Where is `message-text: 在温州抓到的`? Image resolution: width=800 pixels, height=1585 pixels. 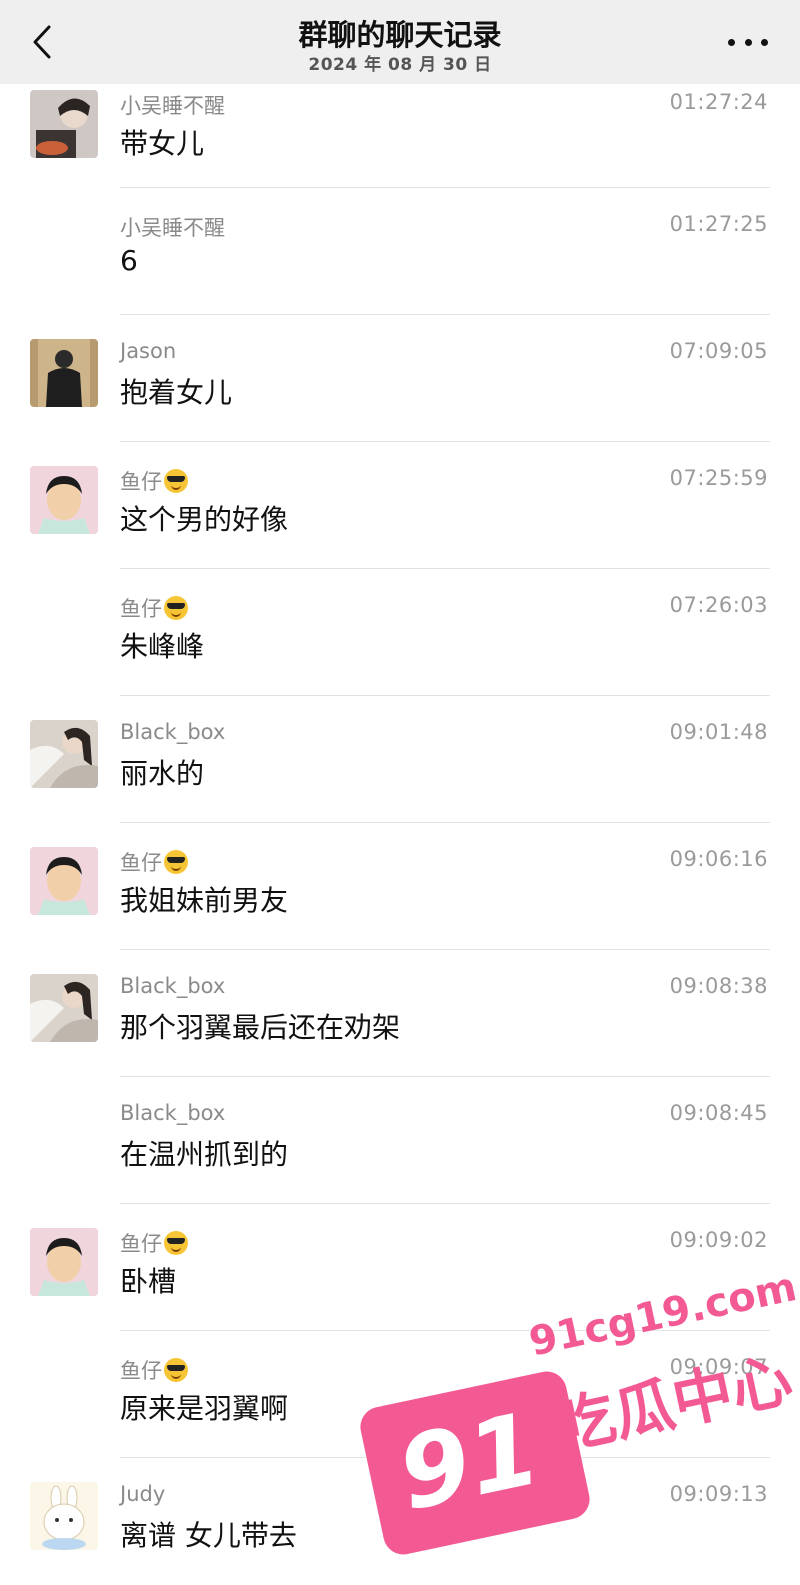 message-text: 在温州抓到的 is located at coordinates (204, 1154).